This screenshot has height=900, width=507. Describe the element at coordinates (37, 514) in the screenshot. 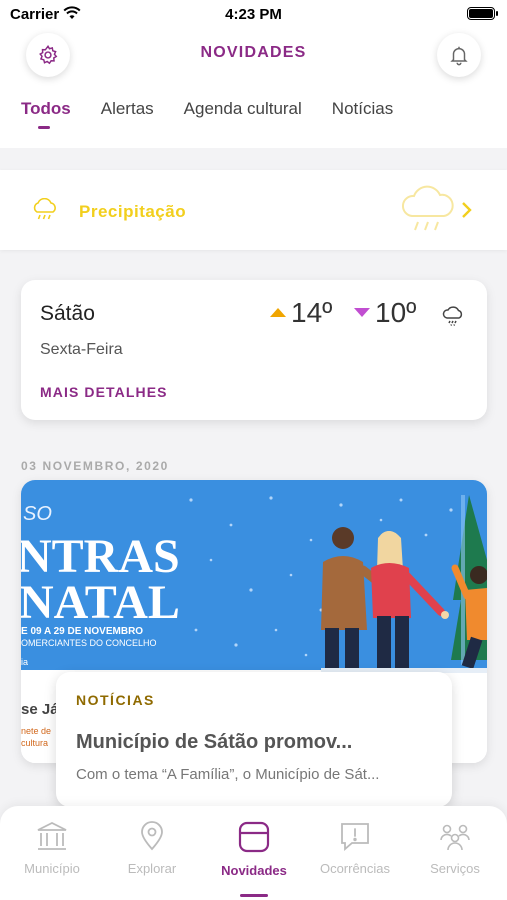

I see `poster-text-so: SO` at that location.